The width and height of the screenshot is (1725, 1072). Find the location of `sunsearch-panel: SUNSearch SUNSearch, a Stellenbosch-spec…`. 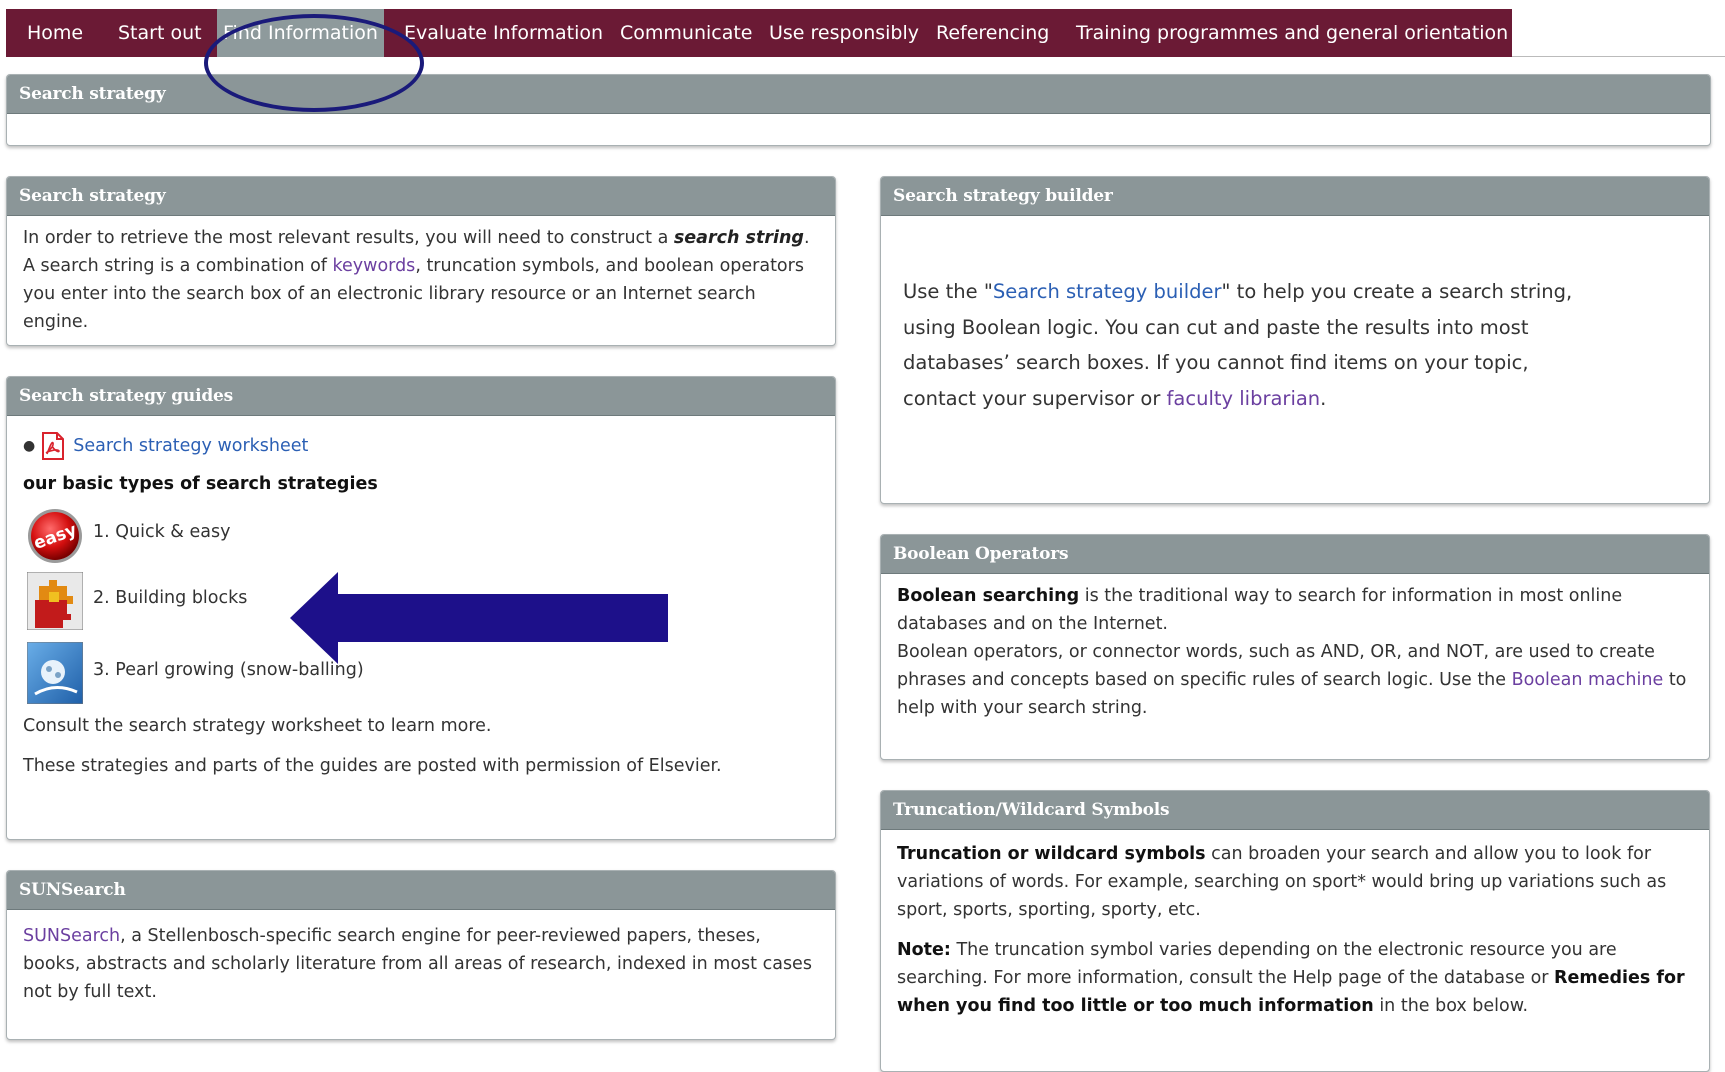

sunsearch-panel: SUNSearch SUNSearch, a Stellenbosch-spec… is located at coordinates (421, 955).